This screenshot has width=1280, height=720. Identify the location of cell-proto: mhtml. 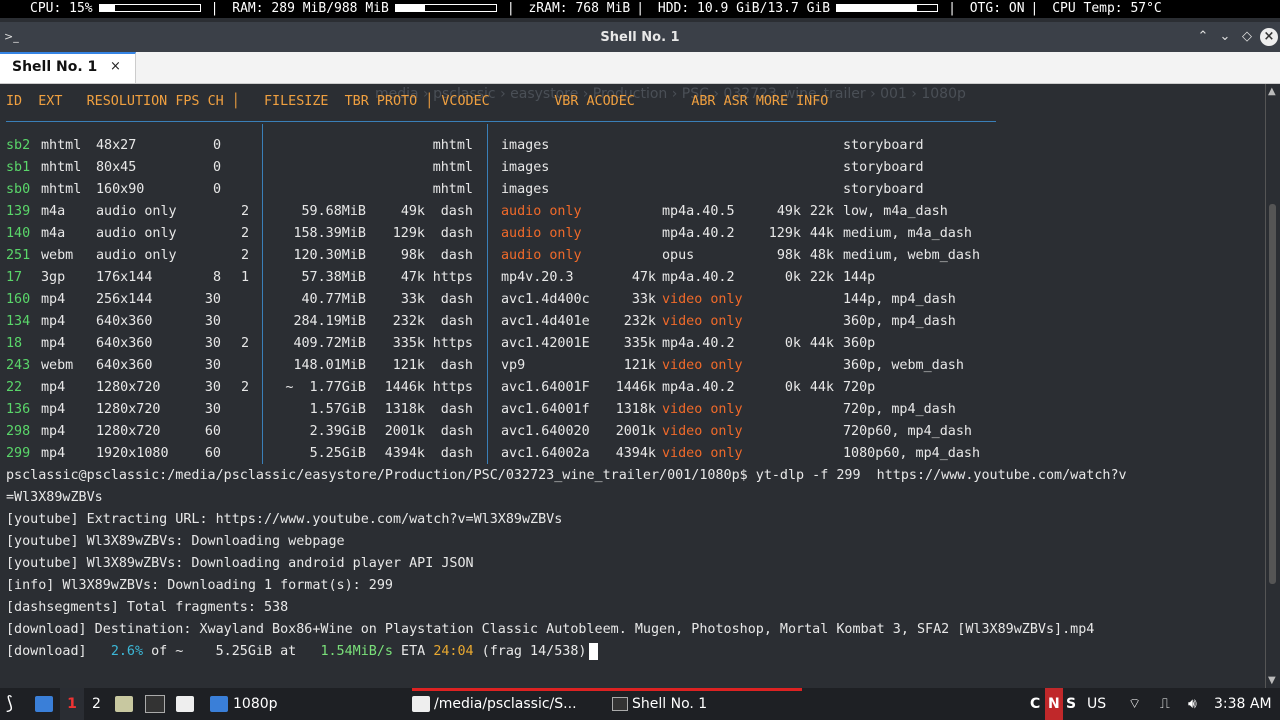
(452, 167).